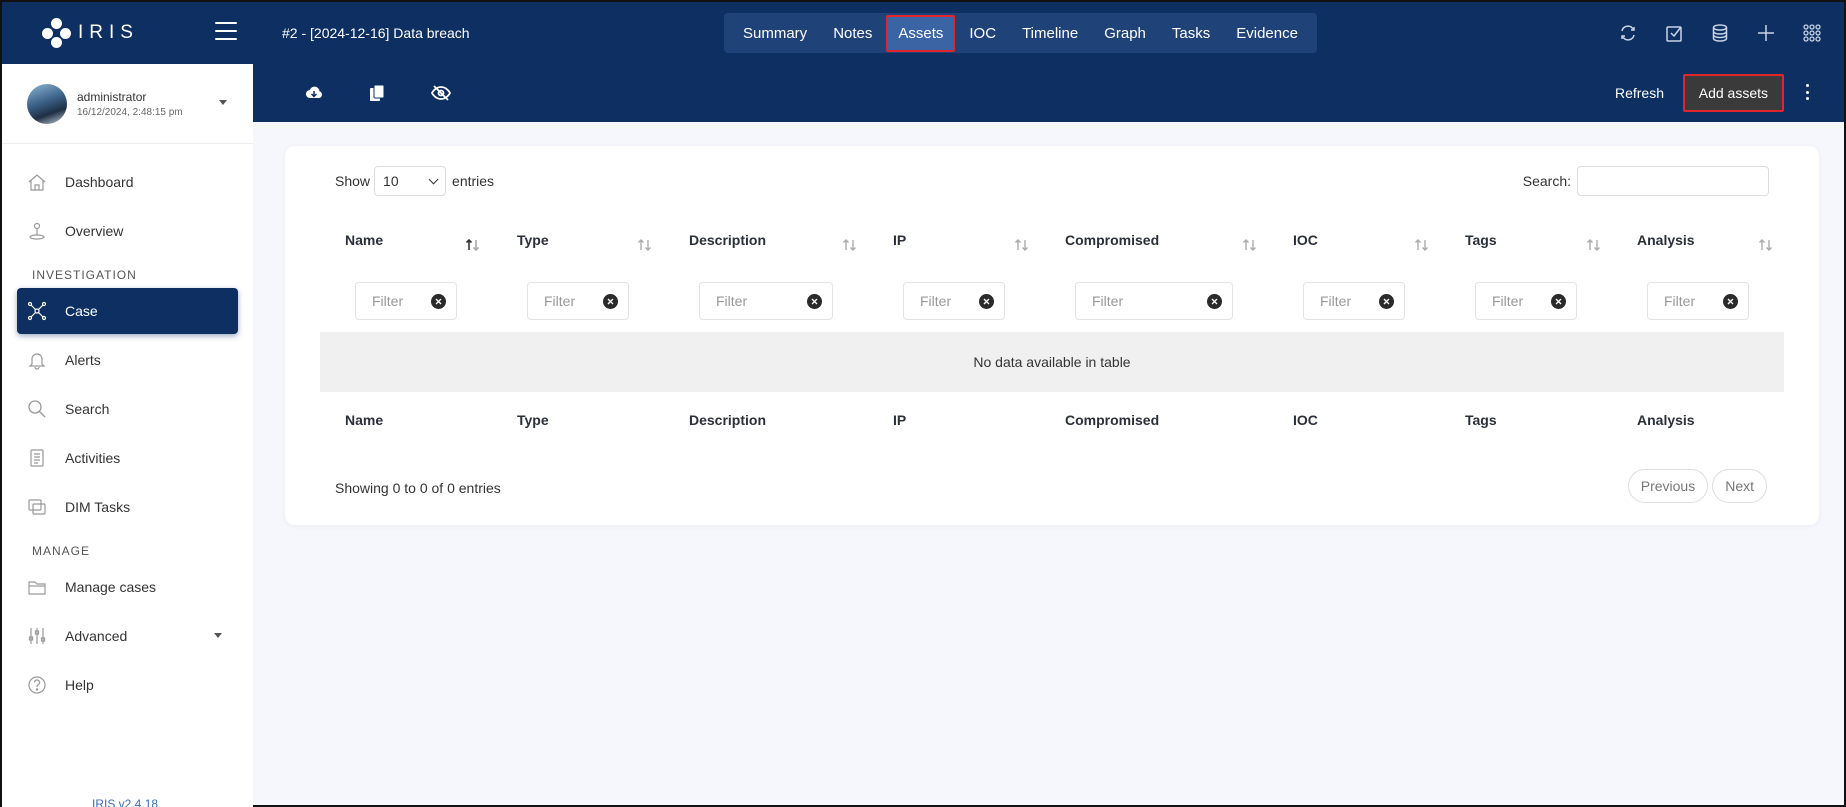 This screenshot has width=1846, height=807. I want to click on tab-notes: Notes, so click(852, 33).